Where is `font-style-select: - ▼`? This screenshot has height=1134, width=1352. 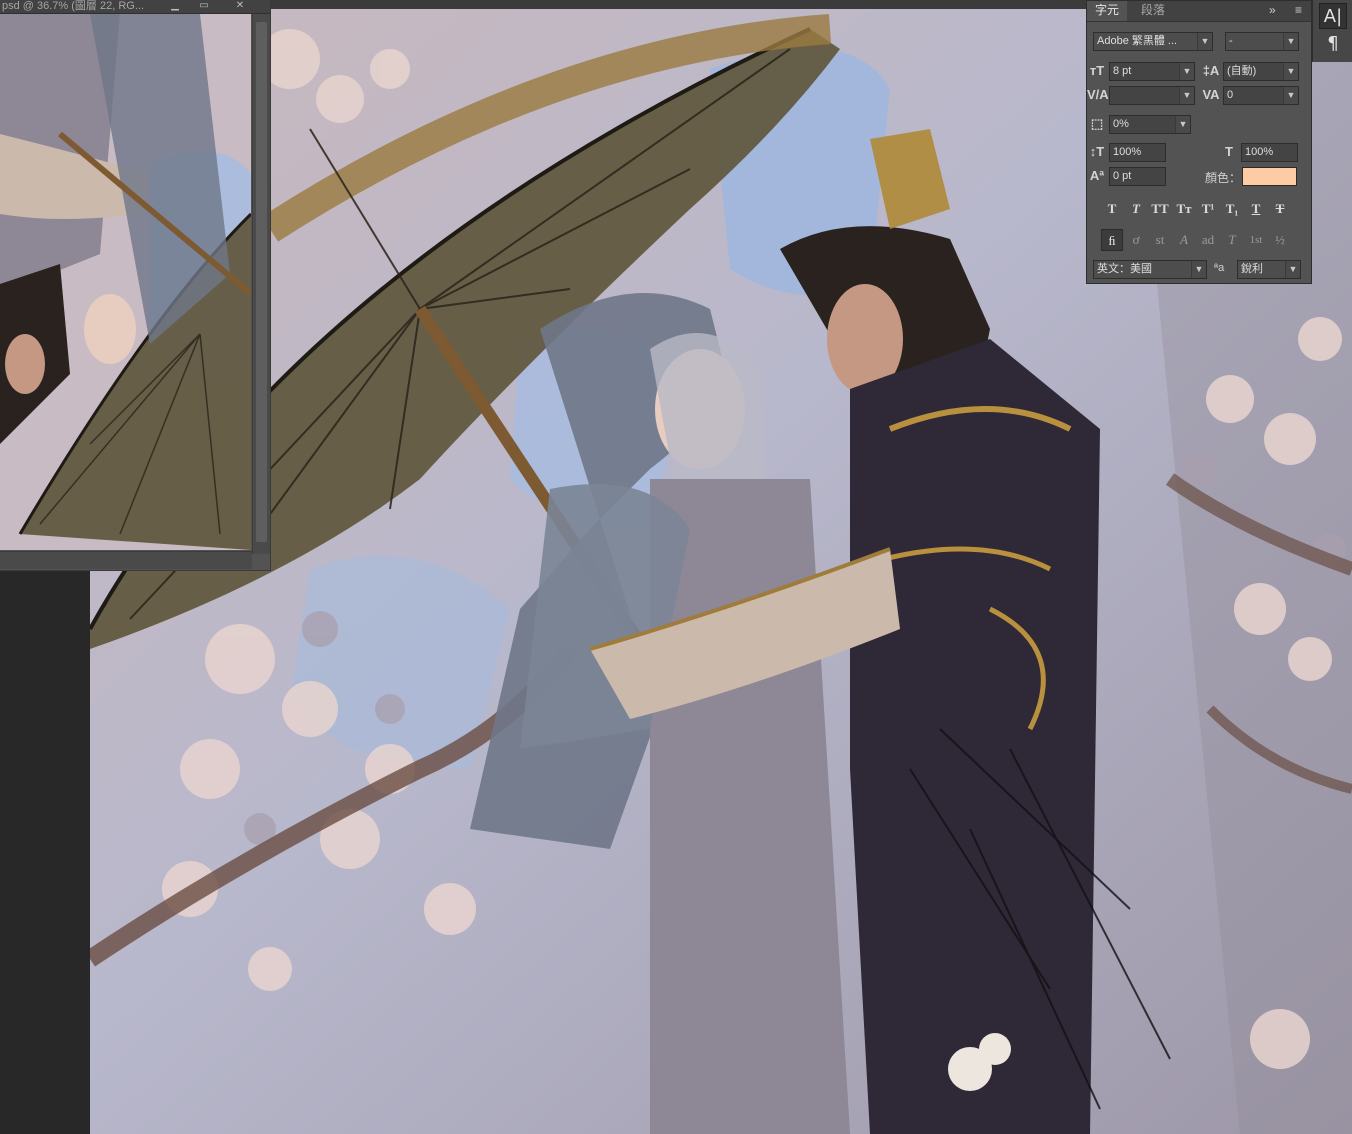
font-style-select: - ▼ is located at coordinates (1262, 41).